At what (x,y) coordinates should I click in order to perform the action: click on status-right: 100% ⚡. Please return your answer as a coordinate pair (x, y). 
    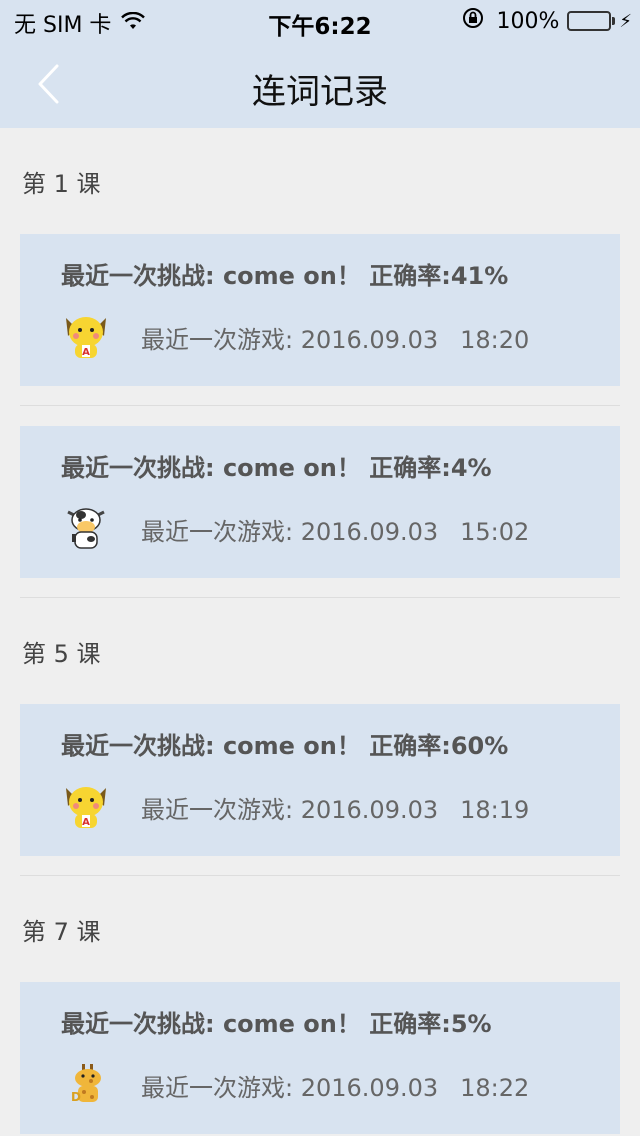
    Looking at the image, I should click on (547, 21).